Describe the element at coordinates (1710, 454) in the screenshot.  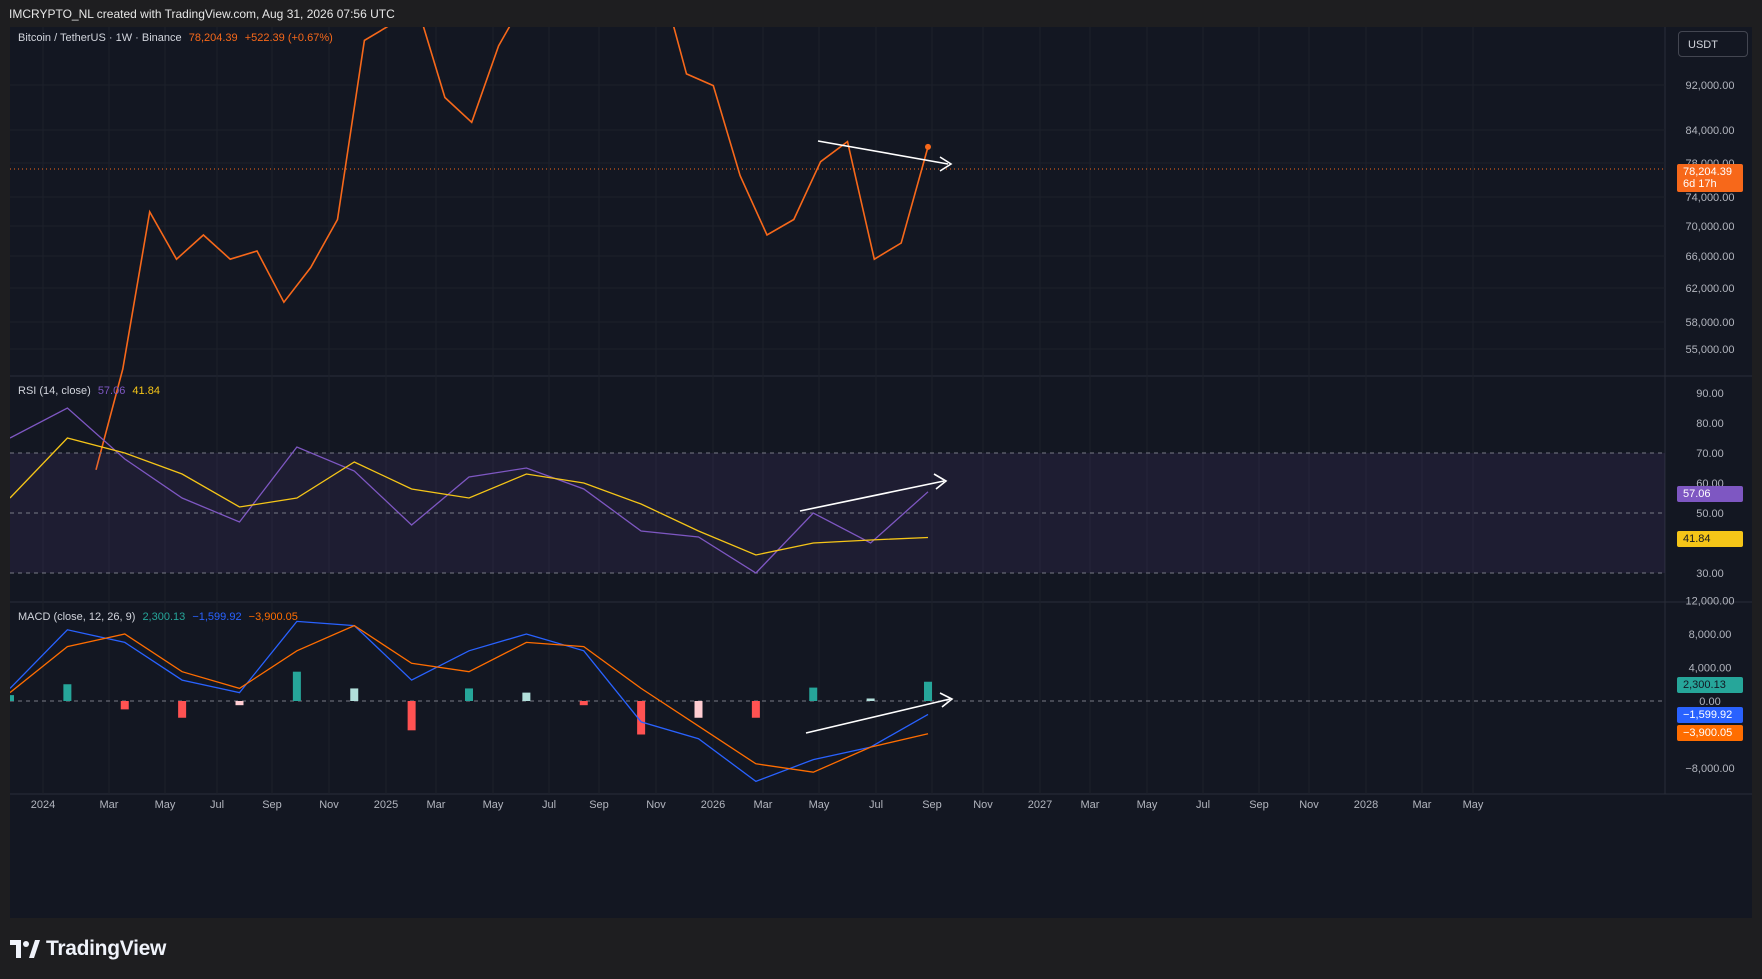
I see `rsi-axis-label: 70.00` at that location.